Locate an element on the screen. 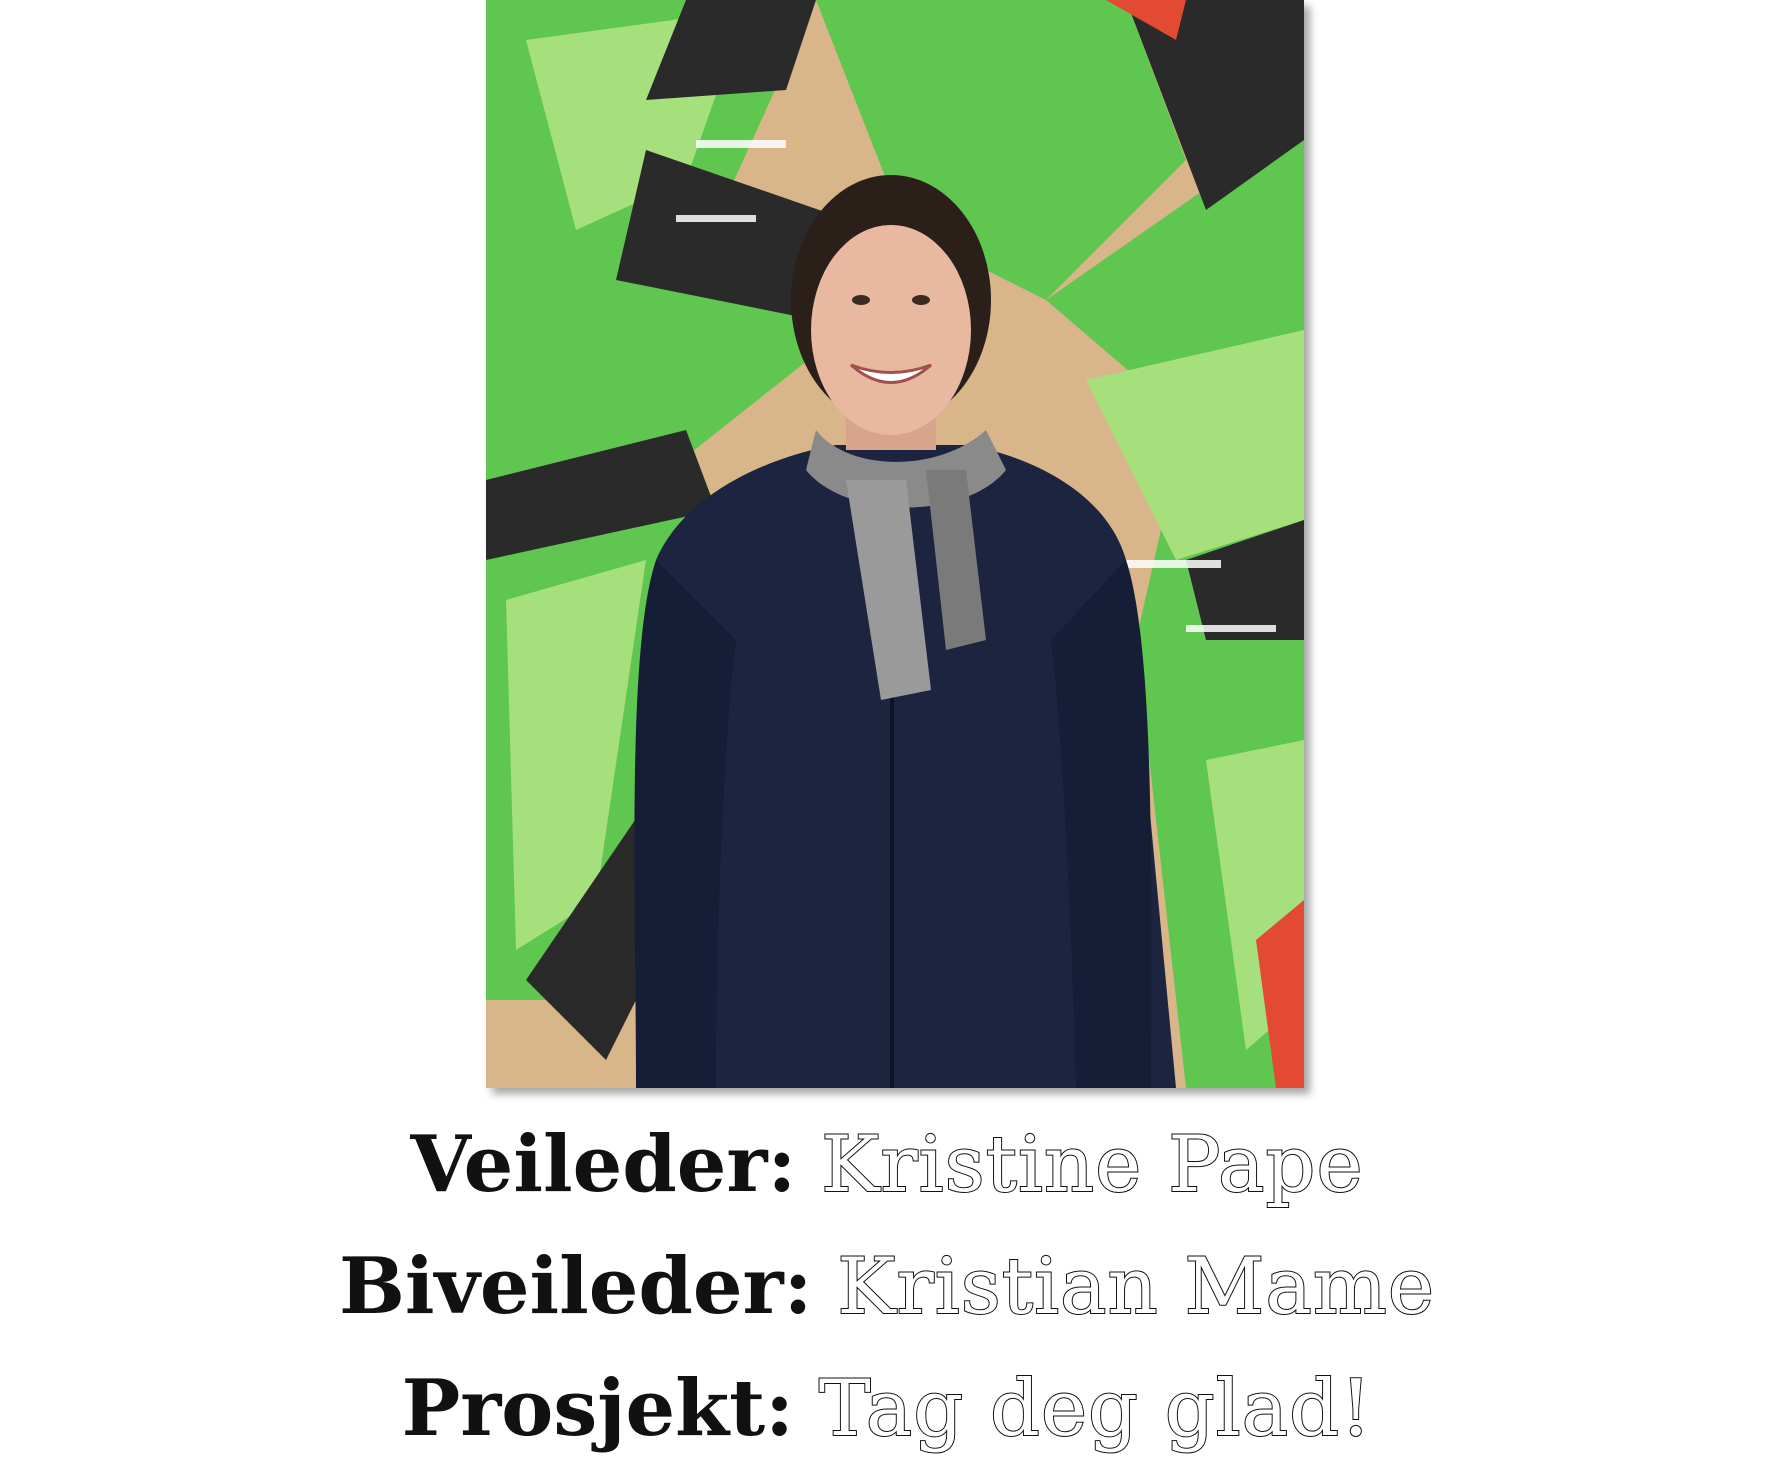 The height and width of the screenshot is (1466, 1774). co-supervisor-label: Biveileder: is located at coordinates (575, 1286).